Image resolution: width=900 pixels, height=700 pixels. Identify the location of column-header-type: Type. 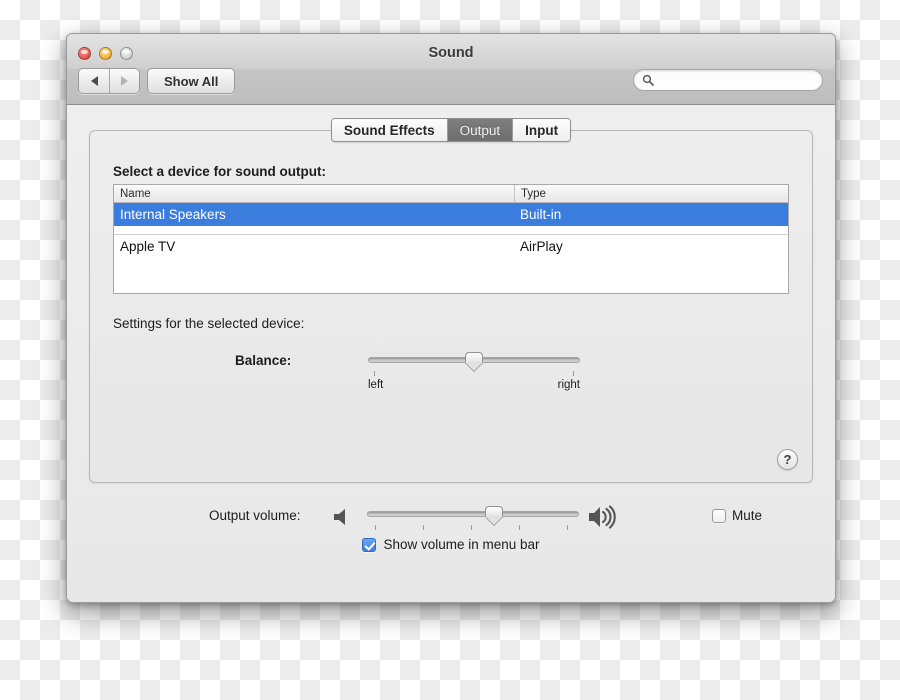
(651, 193).